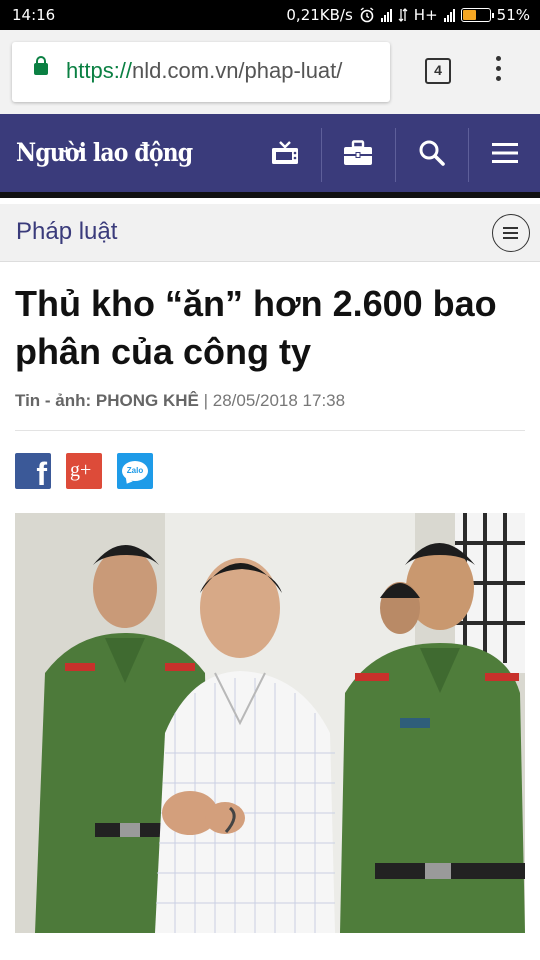 This screenshot has width=540, height=960. I want to click on alarm-icon, so click(367, 15).